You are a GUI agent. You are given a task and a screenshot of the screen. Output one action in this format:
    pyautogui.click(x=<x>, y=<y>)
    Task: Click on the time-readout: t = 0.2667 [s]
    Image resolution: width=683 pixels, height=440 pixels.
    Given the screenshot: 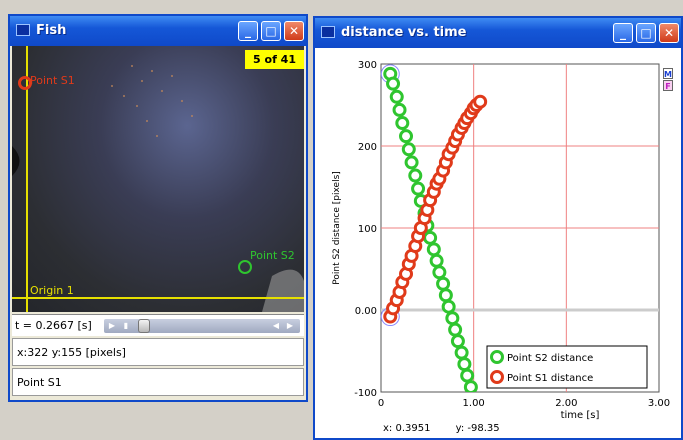 What is the action you would take?
    pyautogui.click(x=53, y=325)
    